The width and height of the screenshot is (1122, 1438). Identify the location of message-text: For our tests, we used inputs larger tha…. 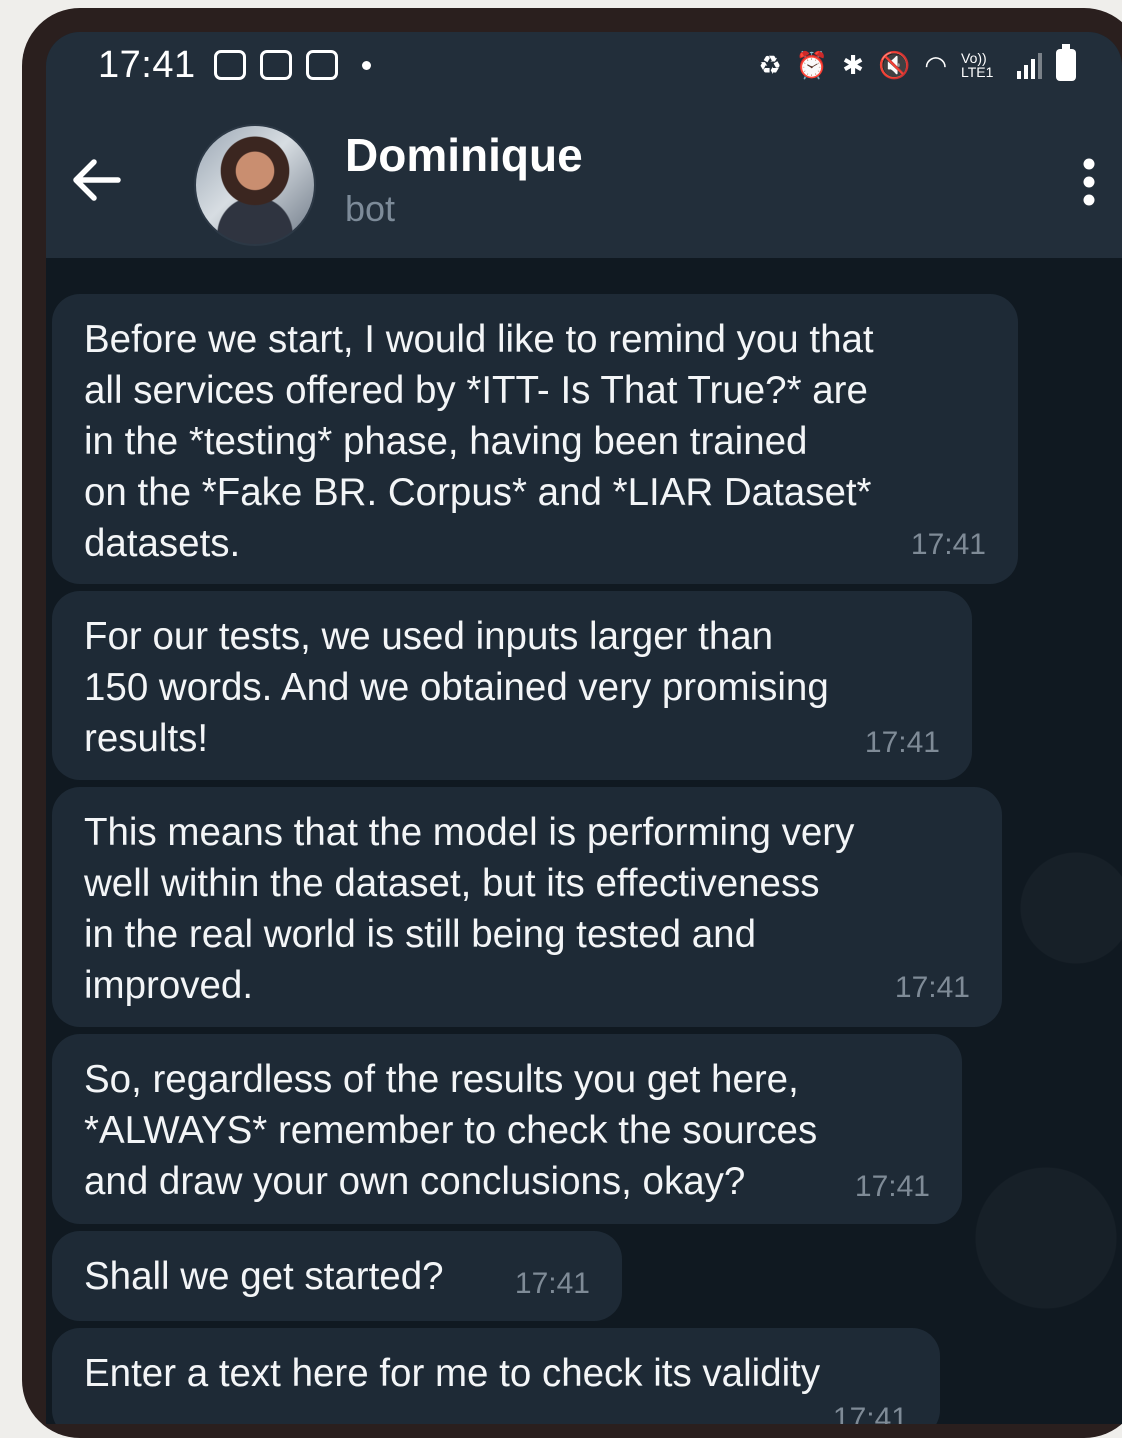
(456, 687).